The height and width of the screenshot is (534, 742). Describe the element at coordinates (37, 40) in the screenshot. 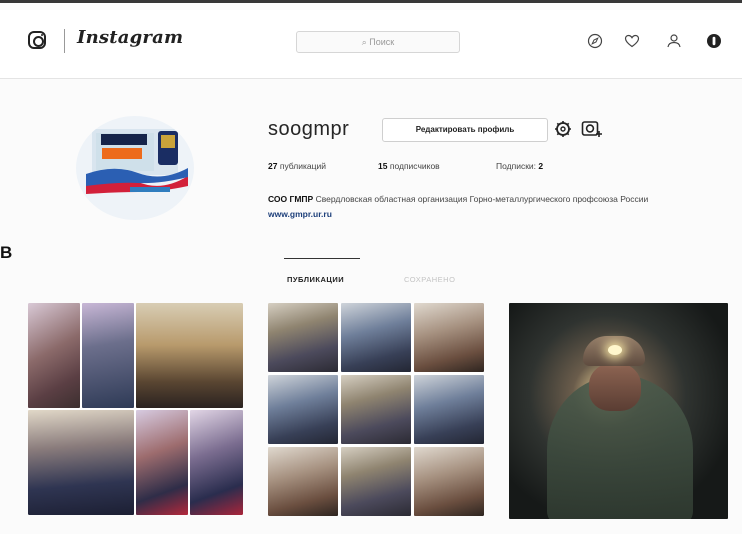

I see `instagram-camera-icon` at that location.